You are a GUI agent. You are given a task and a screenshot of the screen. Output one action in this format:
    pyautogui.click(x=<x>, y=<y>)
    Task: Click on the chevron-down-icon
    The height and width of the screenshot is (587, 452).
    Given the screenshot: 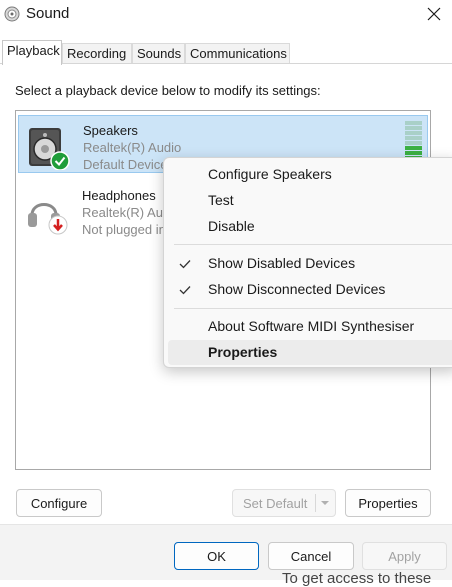 What is the action you would take?
    pyautogui.click(x=325, y=503)
    